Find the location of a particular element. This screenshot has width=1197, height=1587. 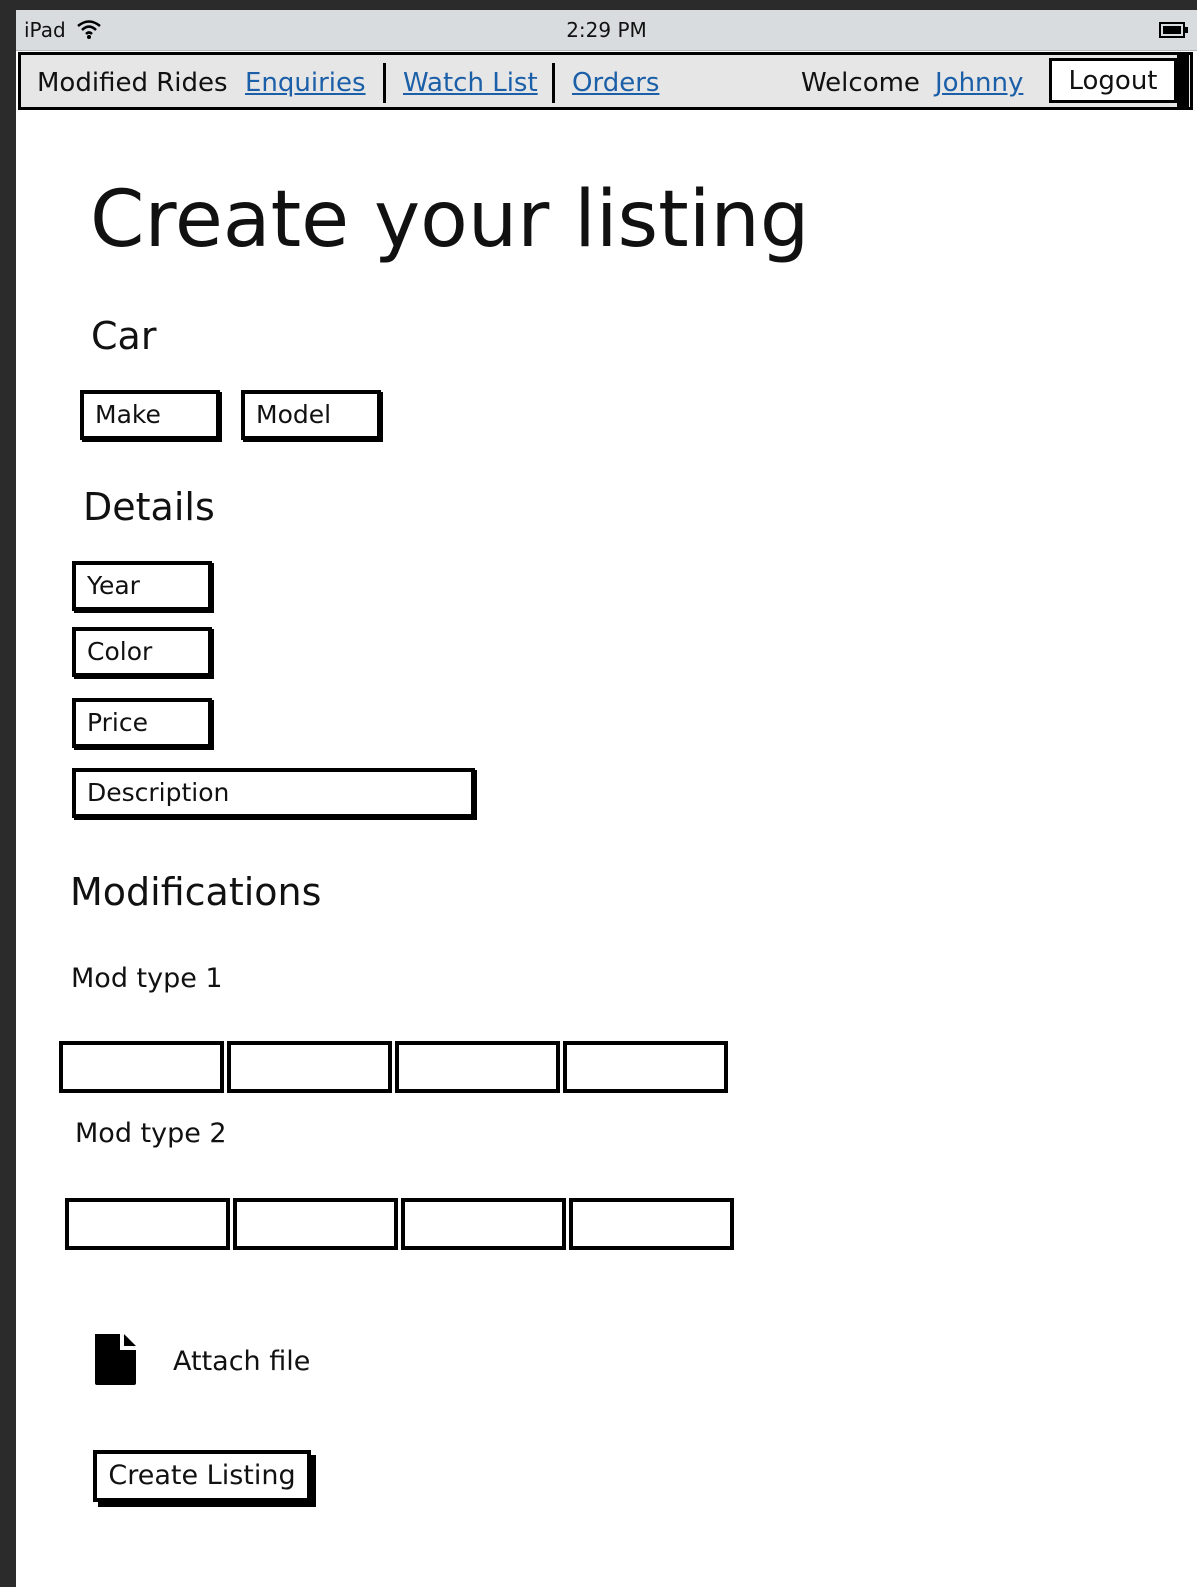

mod-type-1-label: Mod type 1 is located at coordinates (147, 978).